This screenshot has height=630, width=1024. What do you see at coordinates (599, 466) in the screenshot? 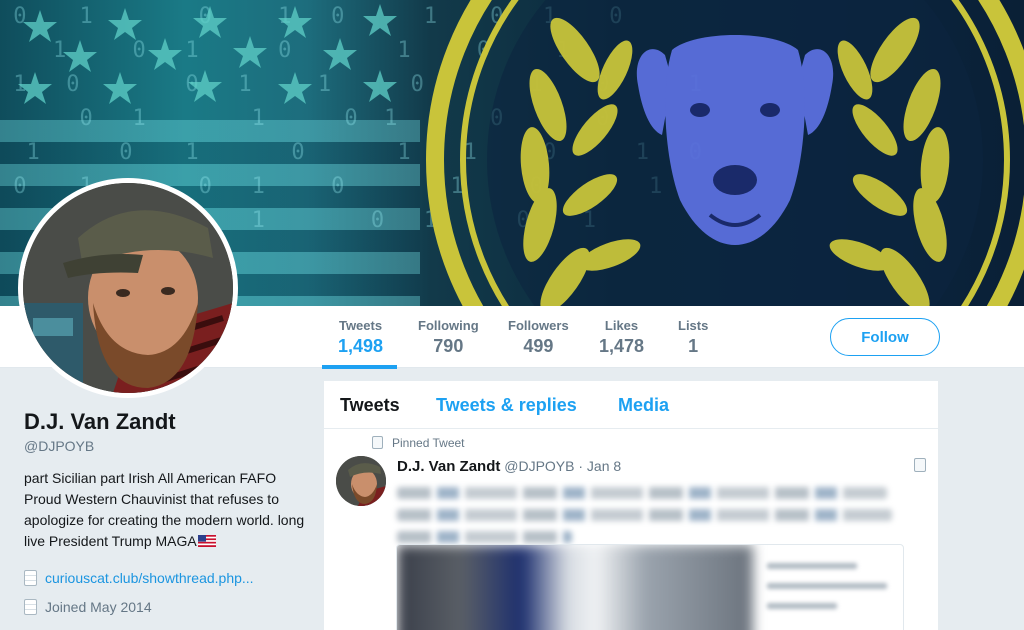
I see `tweet-date: · Jan 8` at bounding box center [599, 466].